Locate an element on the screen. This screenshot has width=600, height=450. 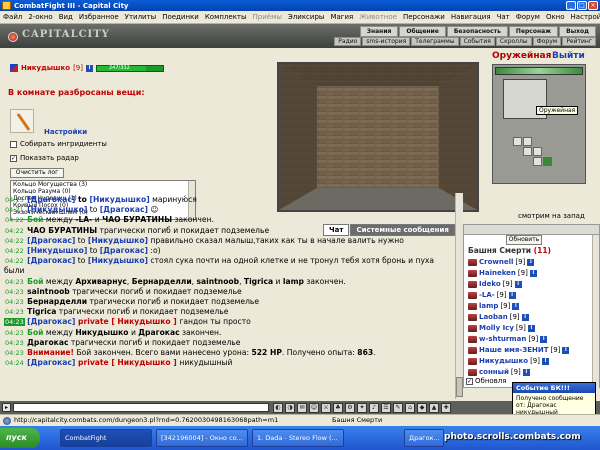
tower-player: Ideko [9] i is located at coordinates (530, 284).